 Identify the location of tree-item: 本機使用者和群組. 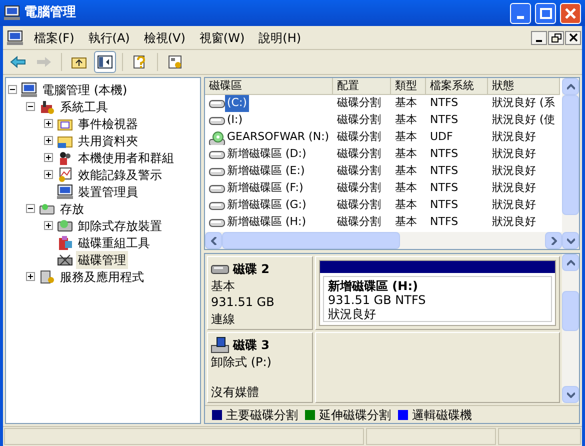
(126, 157).